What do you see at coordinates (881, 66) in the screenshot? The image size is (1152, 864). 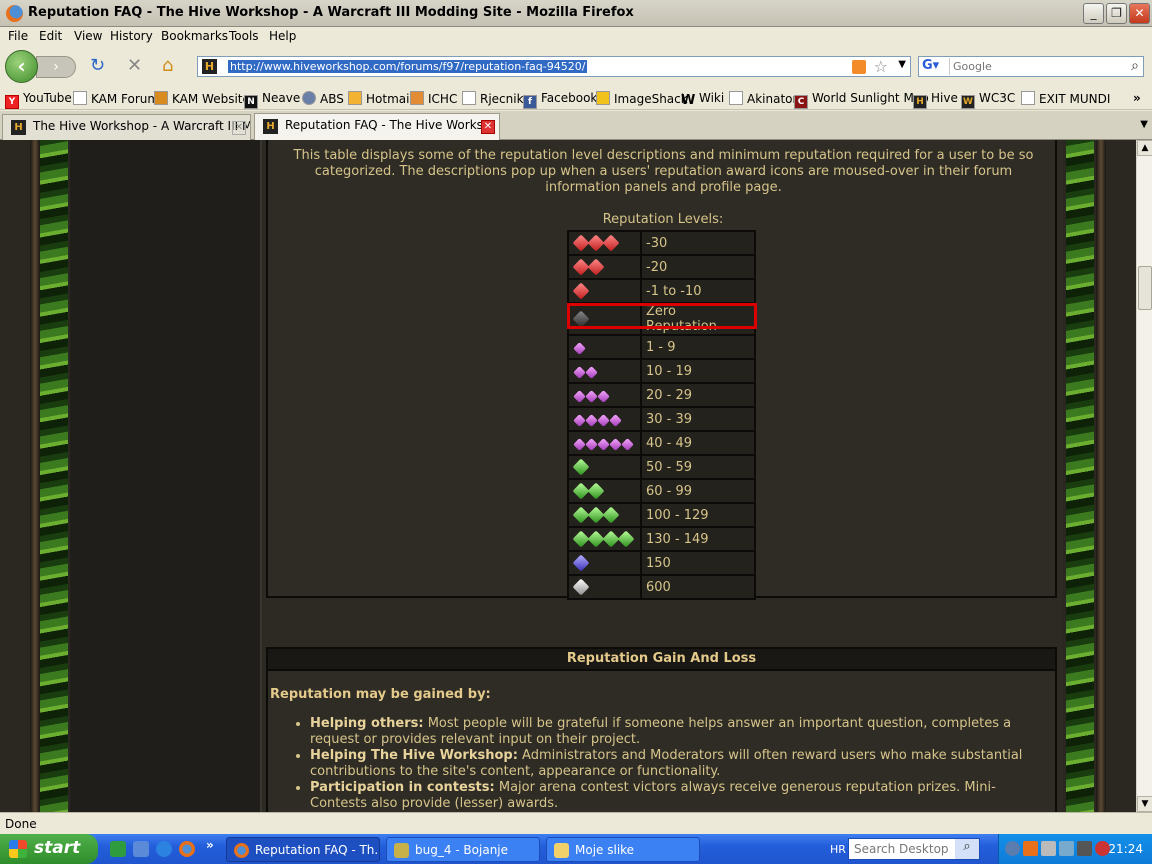 I see `bookmark-star-icon: ☆` at bounding box center [881, 66].